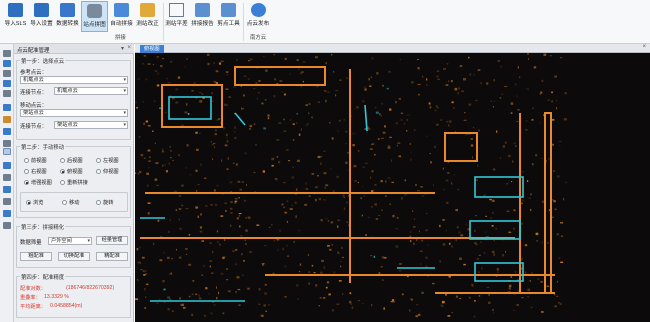  What do you see at coordinates (74, 256) in the screenshot?
I see `switch-register-button: 切换配准` at bounding box center [74, 256].